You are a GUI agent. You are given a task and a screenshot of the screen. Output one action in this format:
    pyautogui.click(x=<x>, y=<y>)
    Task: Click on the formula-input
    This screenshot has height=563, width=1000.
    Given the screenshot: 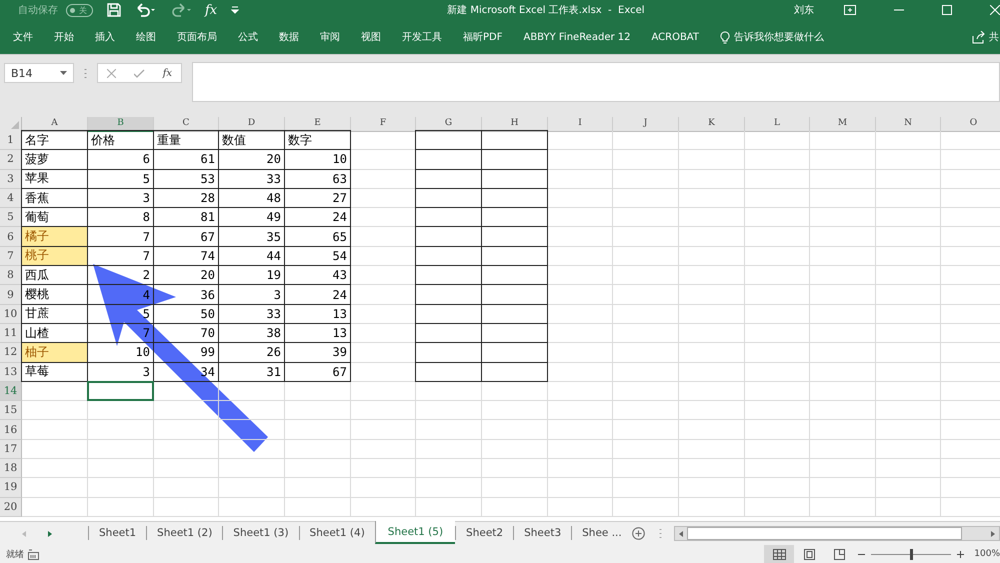 What is the action you would take?
    pyautogui.click(x=596, y=82)
    